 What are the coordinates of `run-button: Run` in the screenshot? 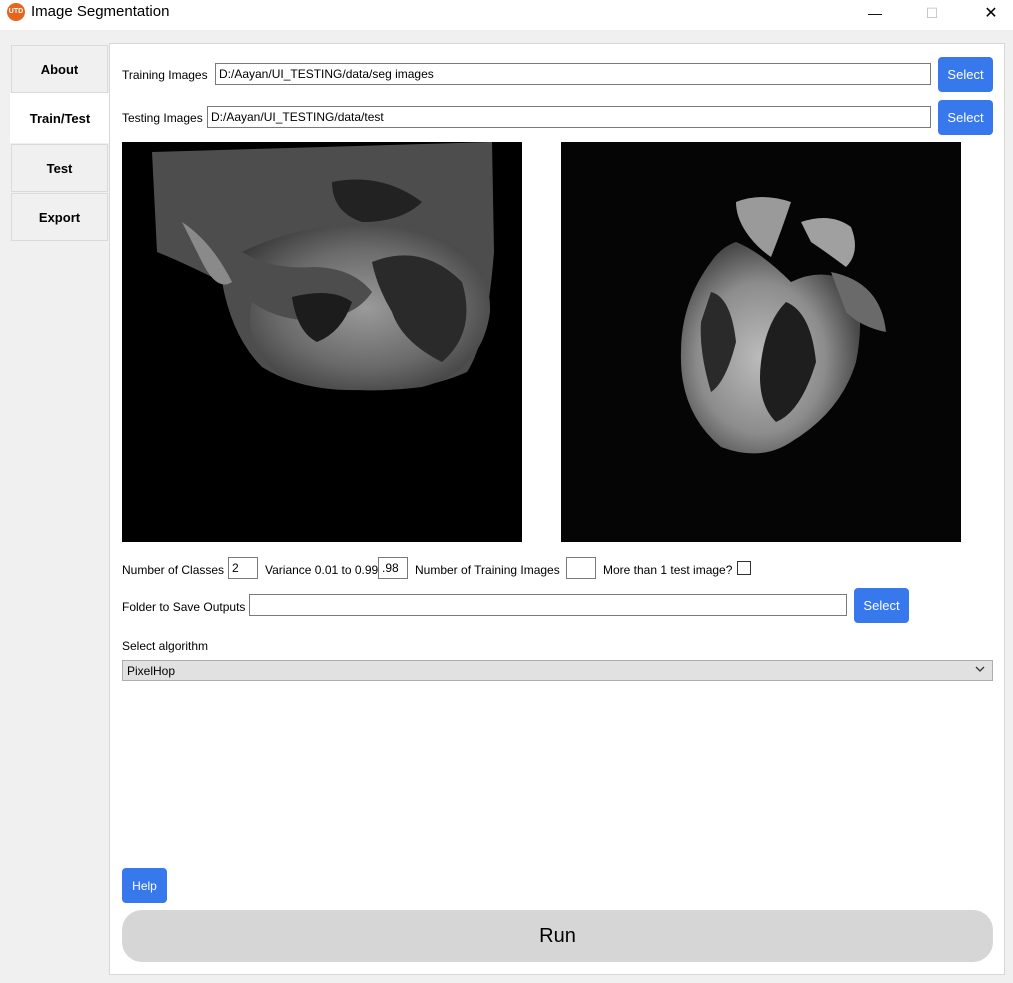 It's located at (557, 936).